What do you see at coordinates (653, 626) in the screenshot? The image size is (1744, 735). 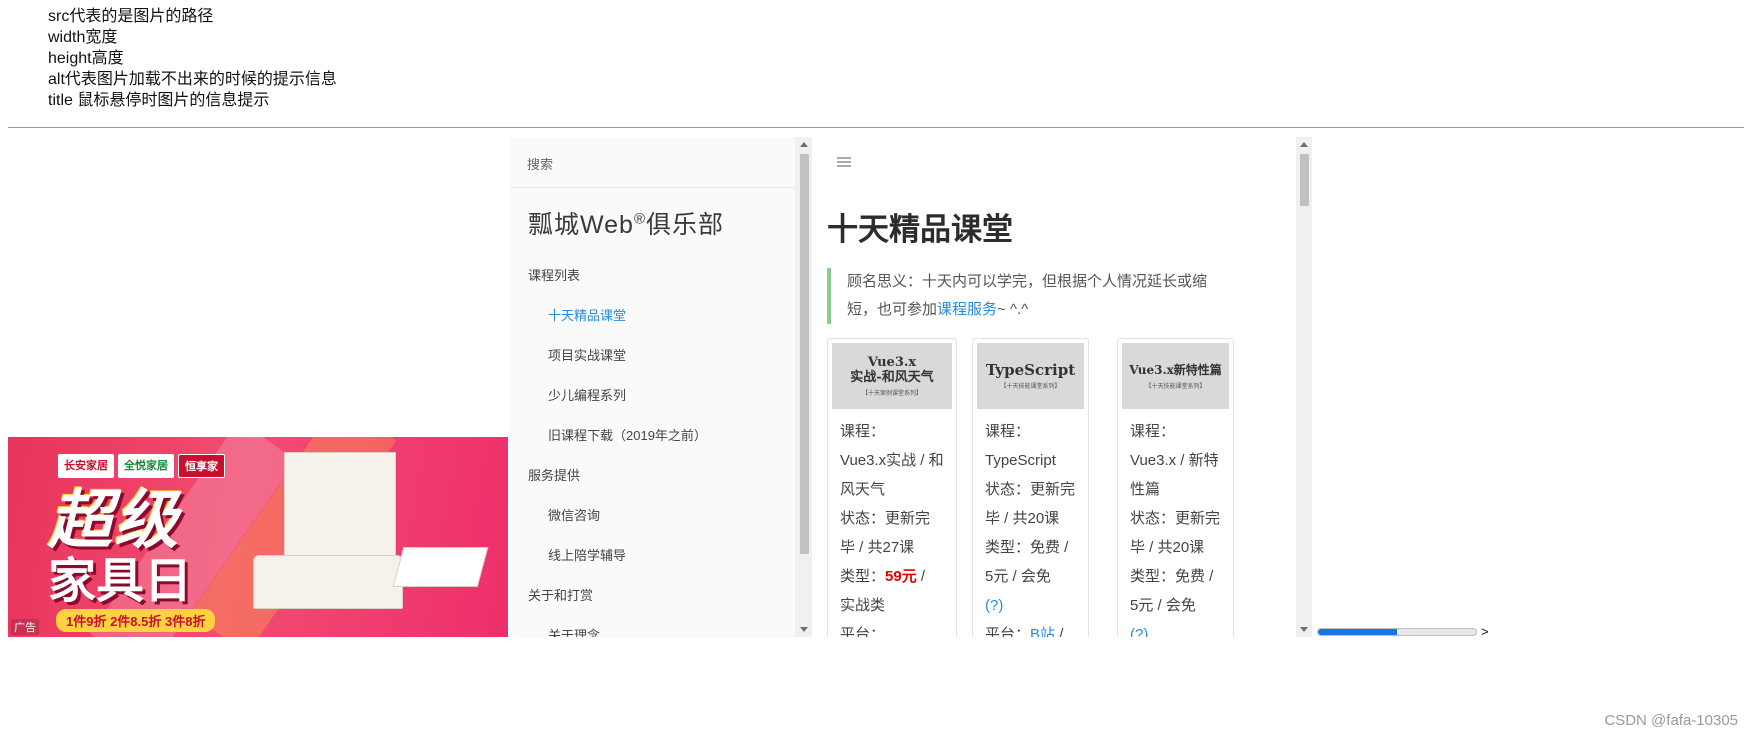 I see `nav-item-philosophy: 关于理念` at bounding box center [653, 626].